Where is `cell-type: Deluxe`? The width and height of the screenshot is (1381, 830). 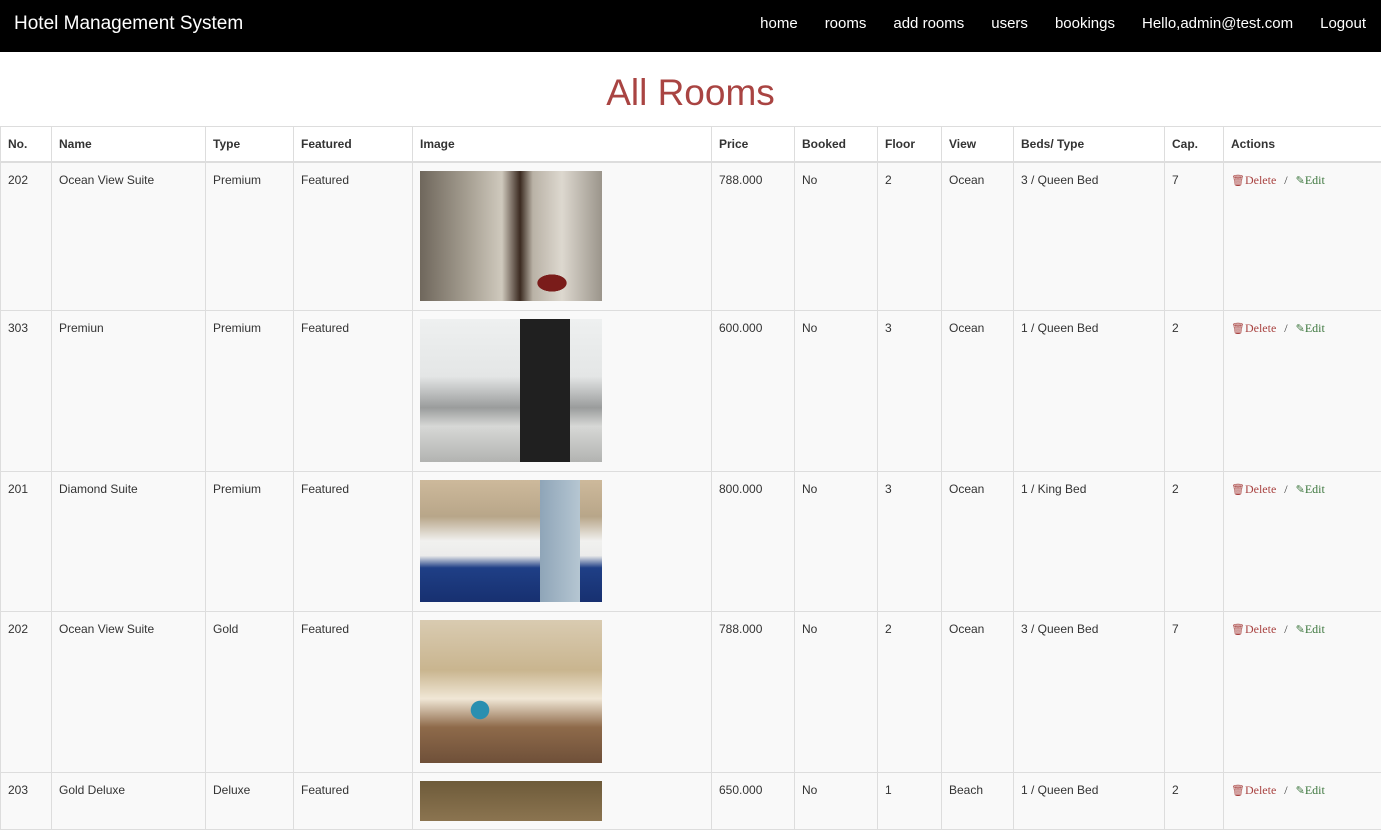
cell-type: Deluxe is located at coordinates (250, 800).